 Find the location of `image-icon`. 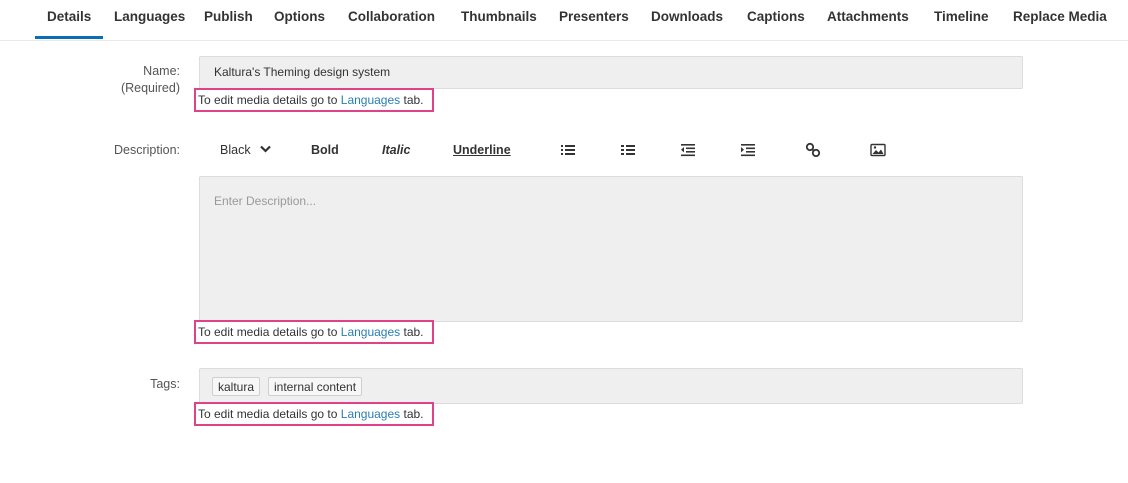

image-icon is located at coordinates (878, 150).